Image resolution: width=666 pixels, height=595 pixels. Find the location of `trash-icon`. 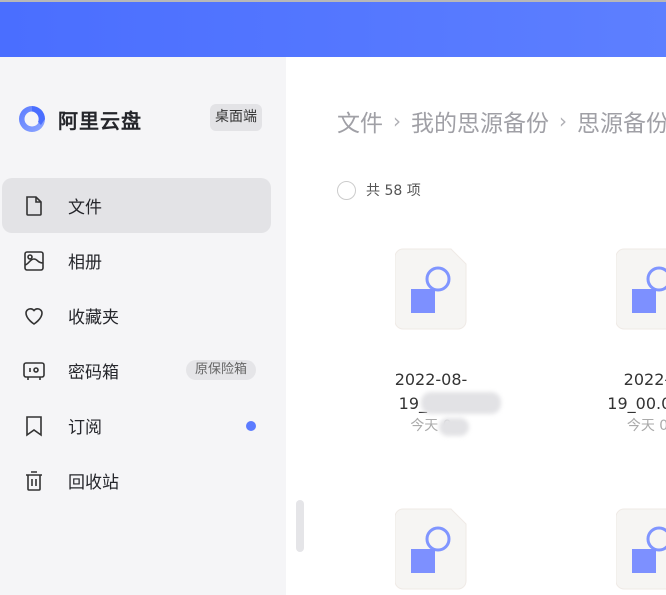

trash-icon is located at coordinates (34, 480).